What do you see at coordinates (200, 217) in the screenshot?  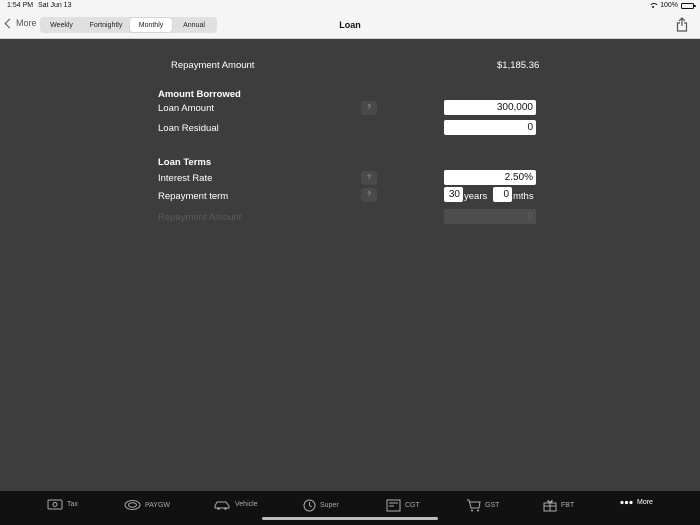 I see `repayment-amount-label: Repayment Amount` at bounding box center [200, 217].